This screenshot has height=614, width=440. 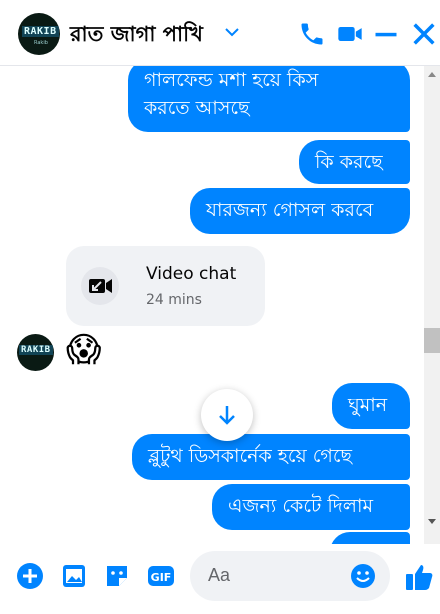 I want to click on video-chat-title: Video chat, so click(x=191, y=274).